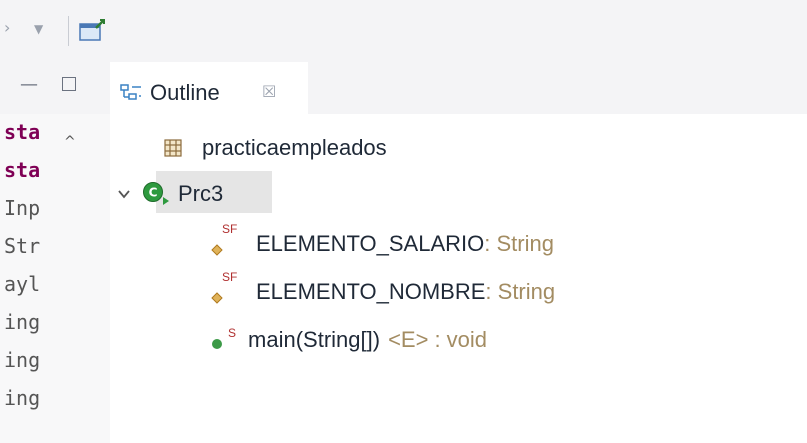  I want to click on field-name: ELEMENTO_SALARIO, so click(370, 243).